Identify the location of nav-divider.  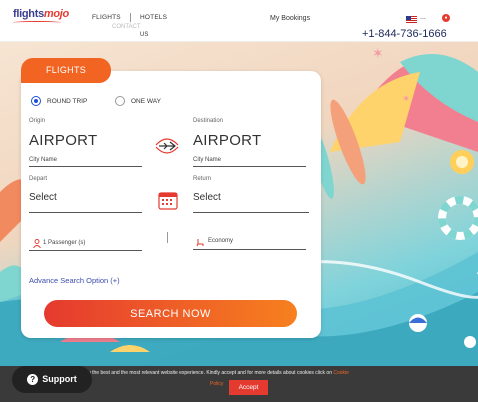
(130, 17).